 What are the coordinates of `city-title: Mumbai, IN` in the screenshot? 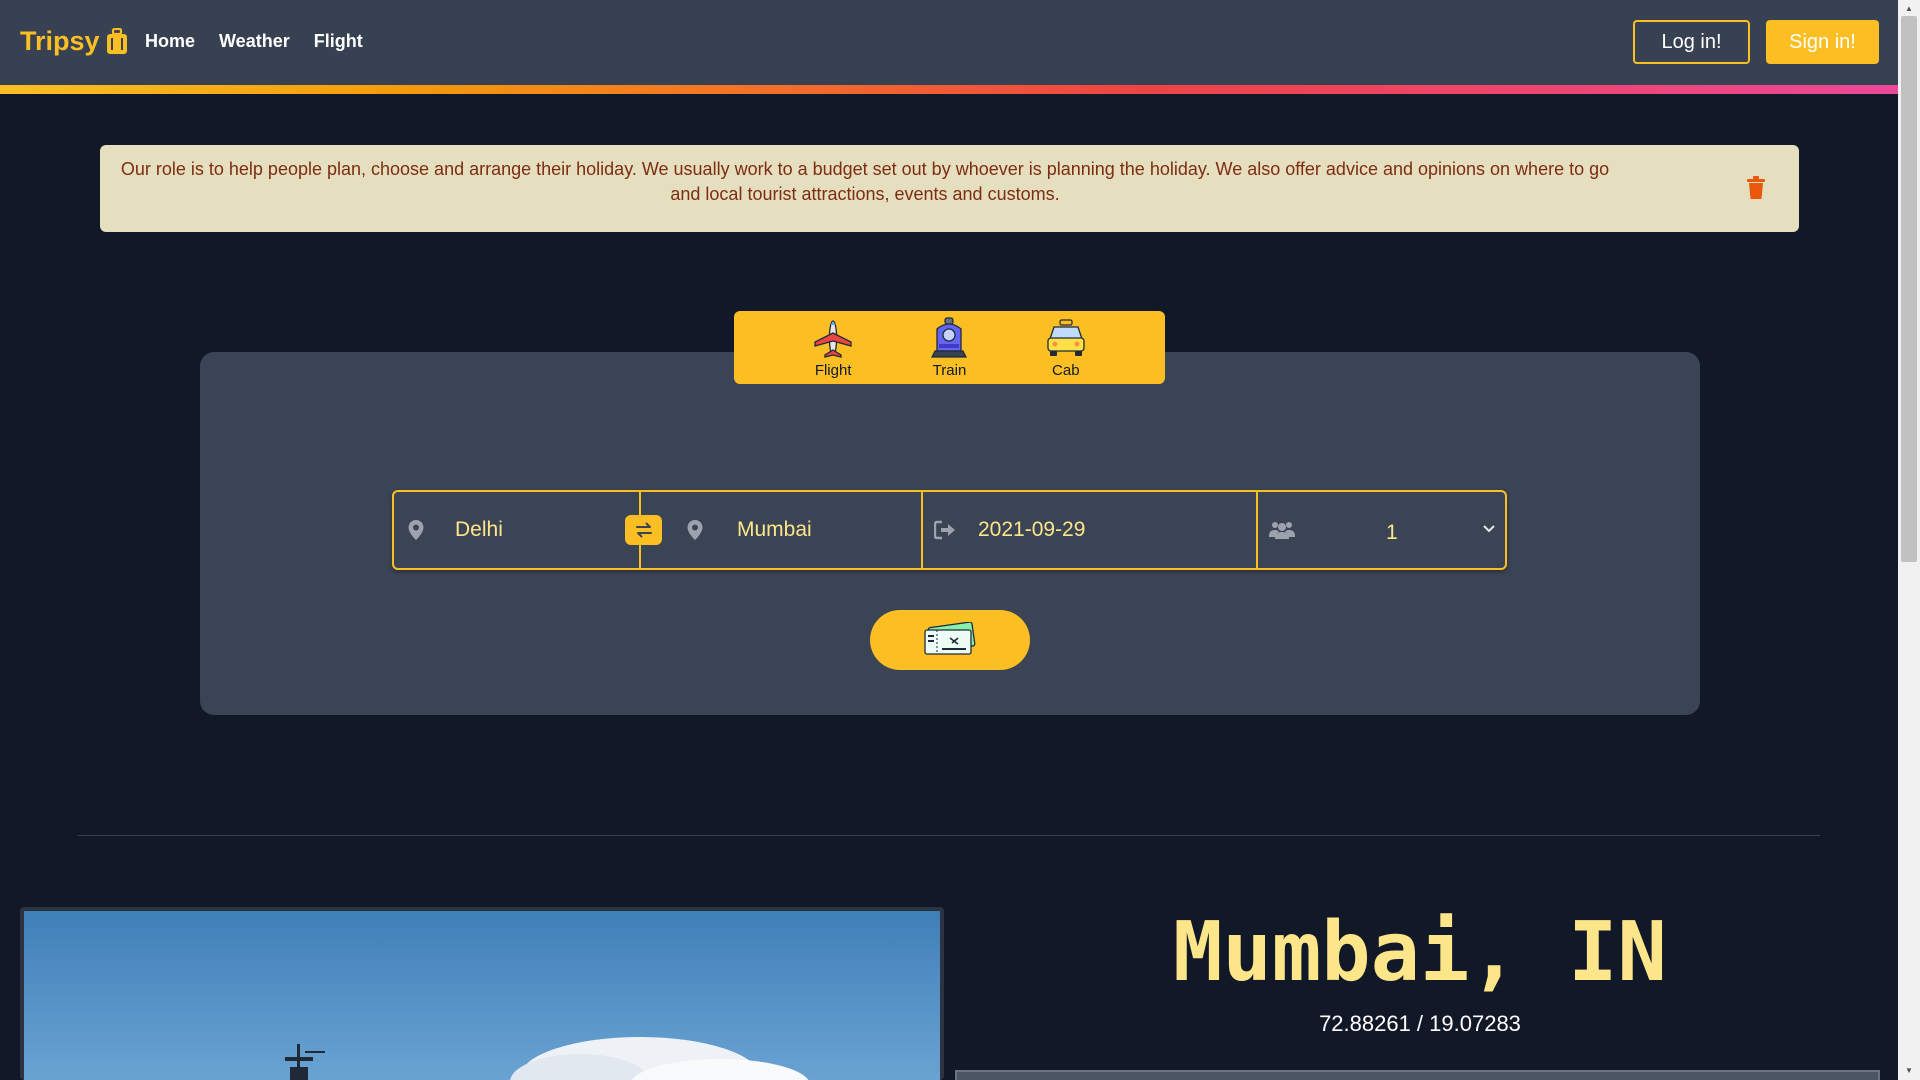 It's located at (1420, 952).